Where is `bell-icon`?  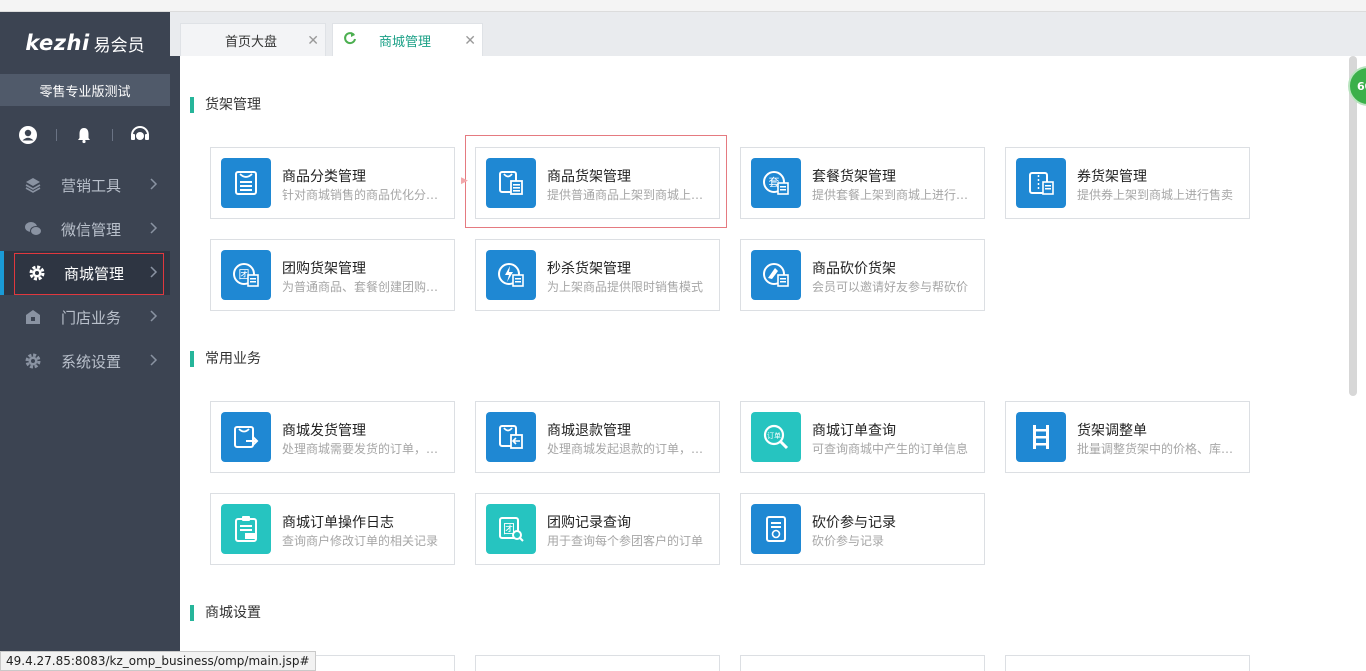 bell-icon is located at coordinates (84, 135).